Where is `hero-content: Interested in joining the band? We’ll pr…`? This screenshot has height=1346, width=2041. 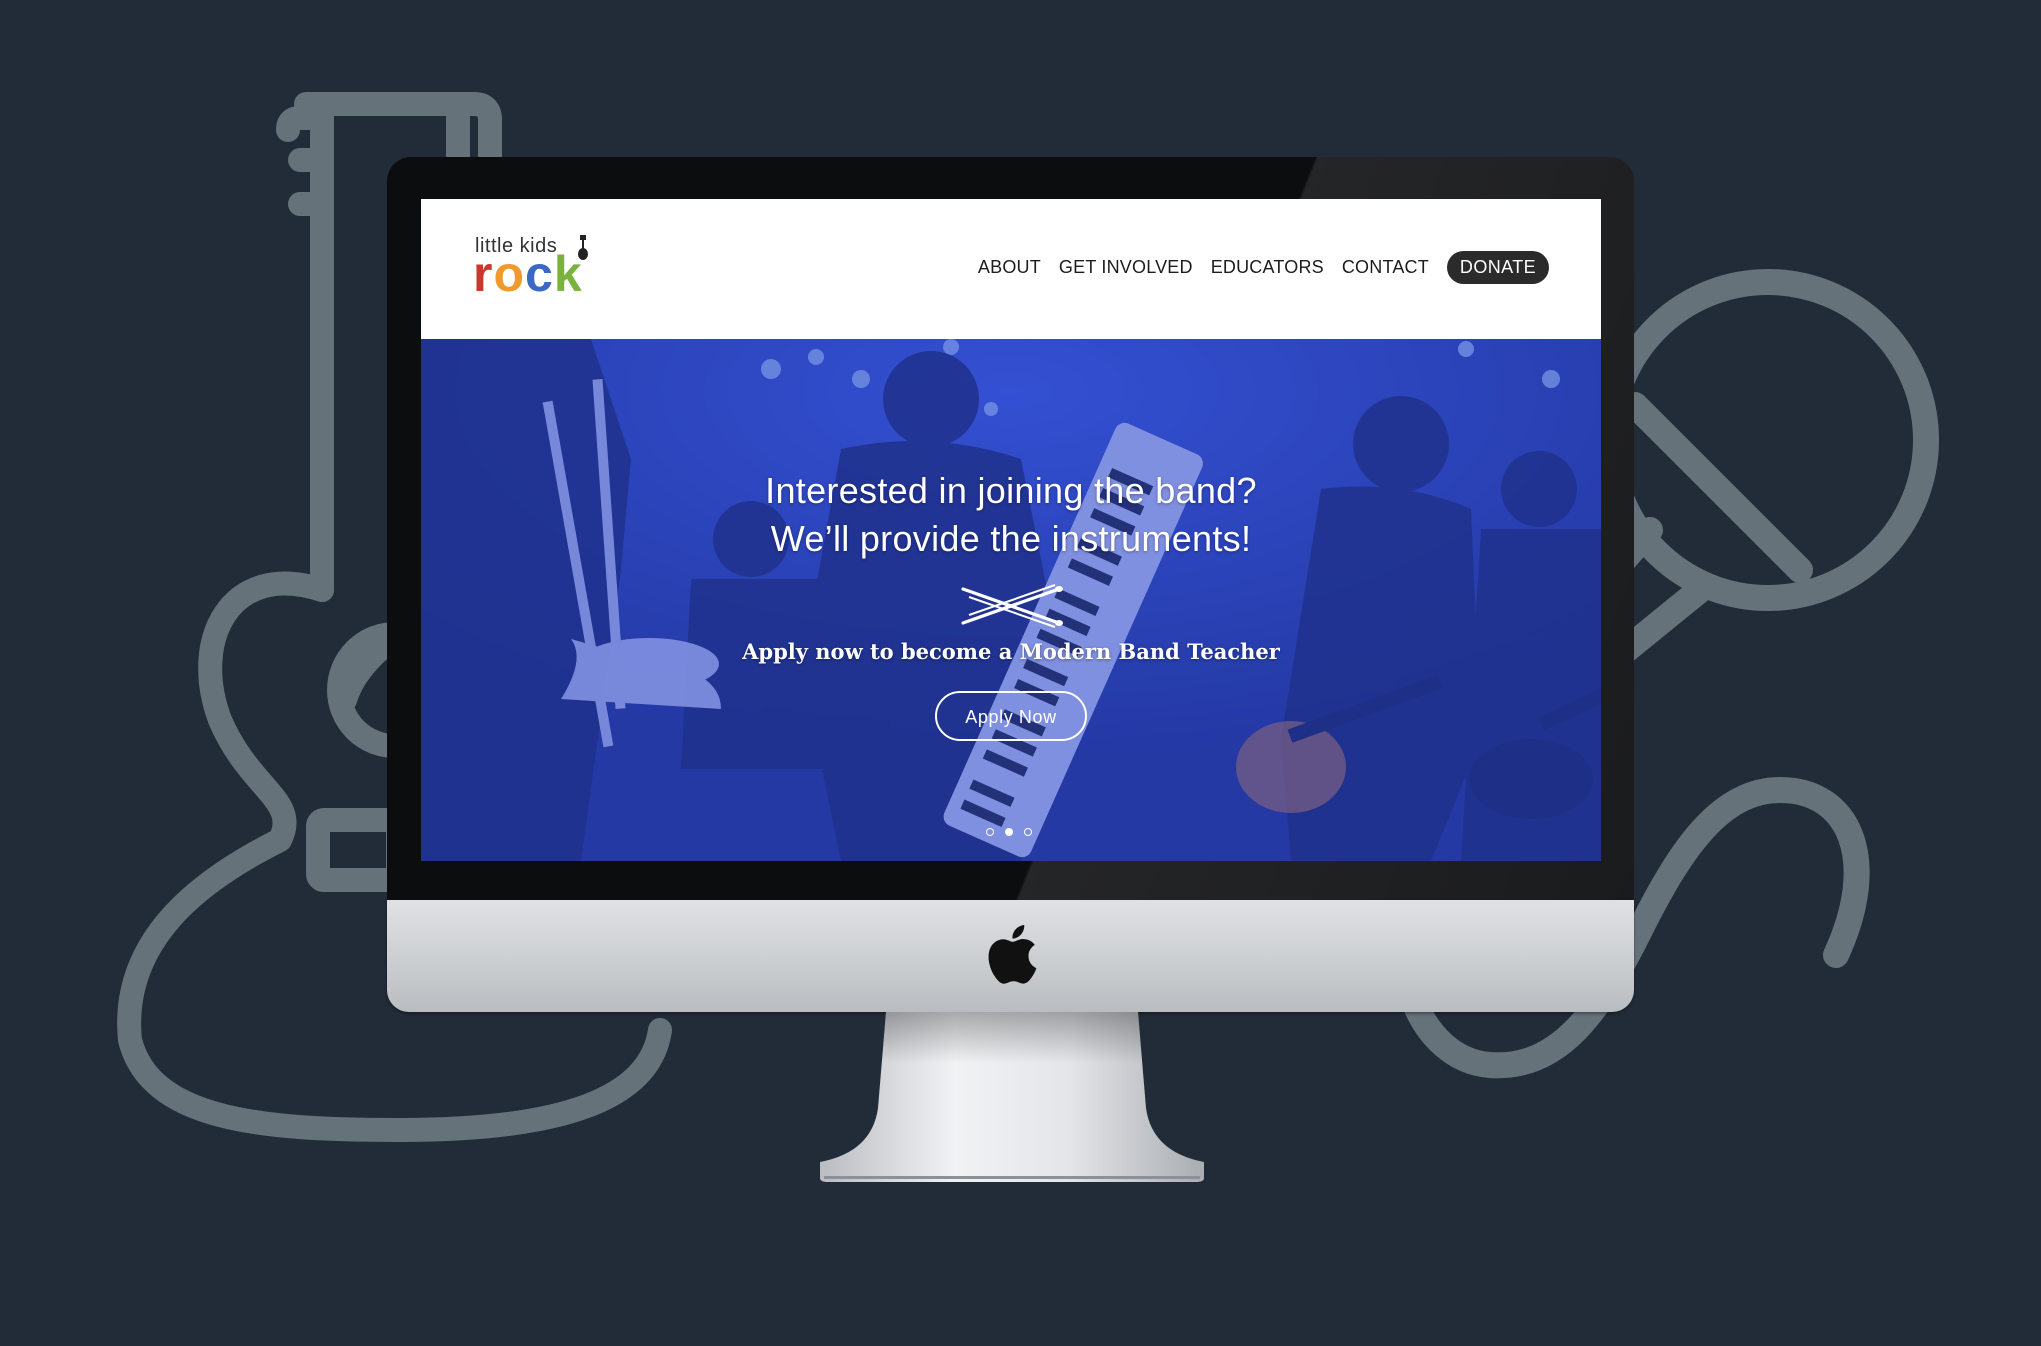
hero-content: Interested in joining the band? We’ll pr… is located at coordinates (1011, 604).